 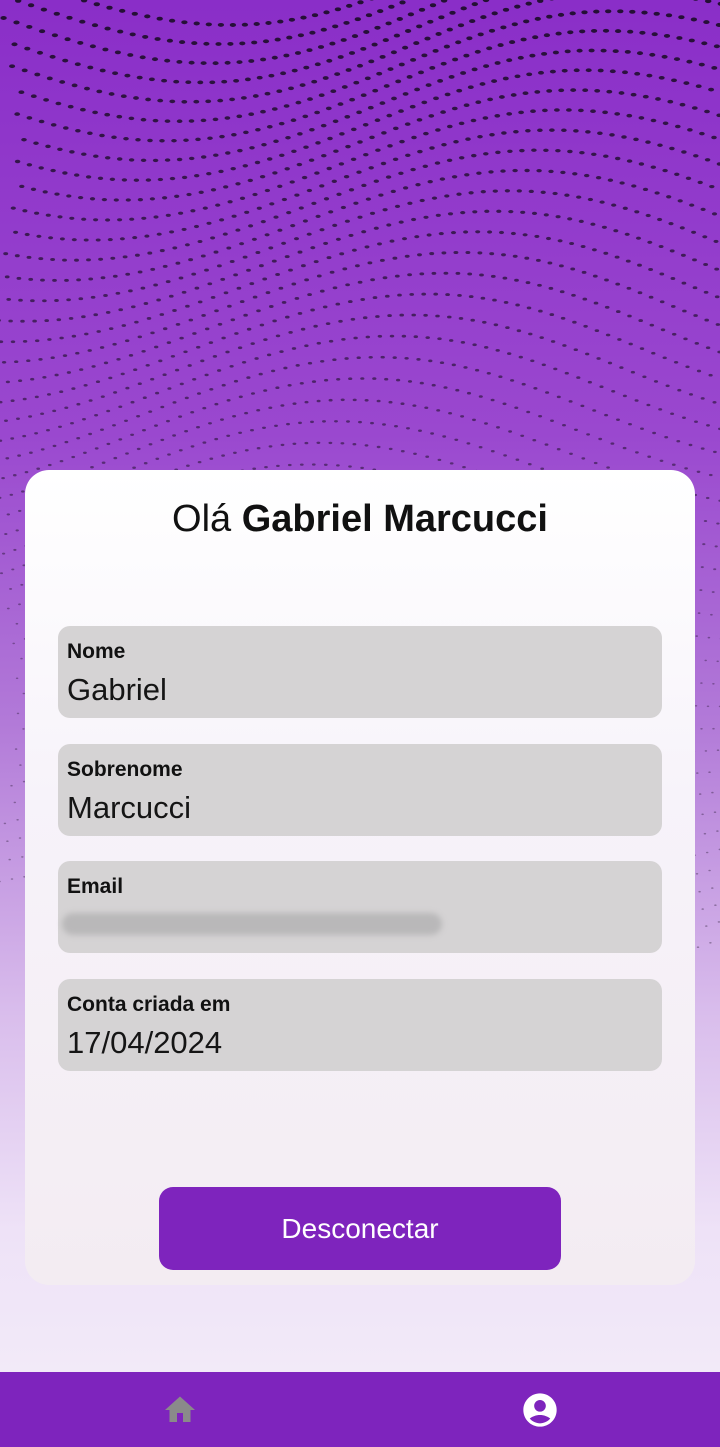 I want to click on first-name-field: Nome Gabriel, so click(x=360, y=672).